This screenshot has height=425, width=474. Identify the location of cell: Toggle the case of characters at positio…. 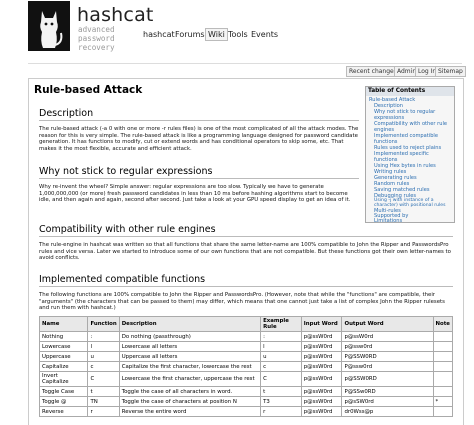
(190, 401).